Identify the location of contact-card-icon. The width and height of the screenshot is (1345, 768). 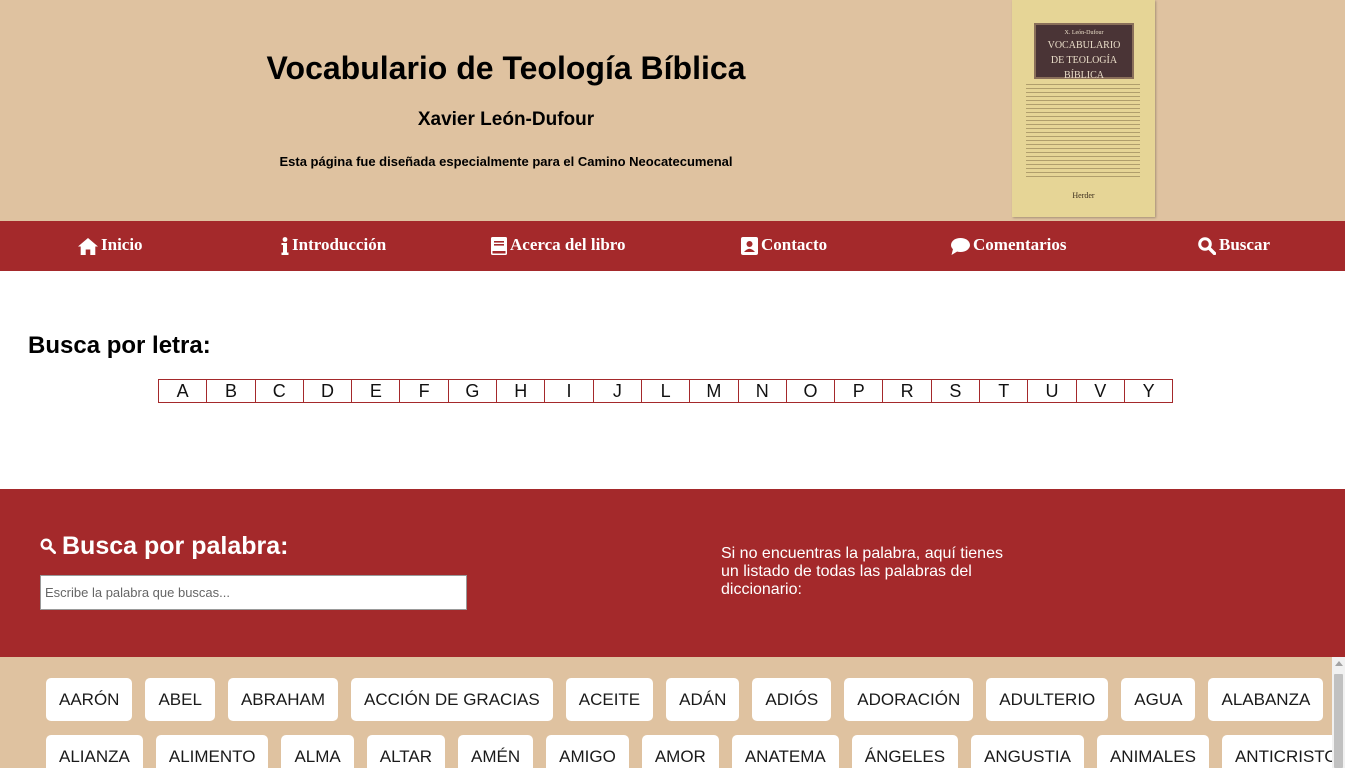
(749, 246).